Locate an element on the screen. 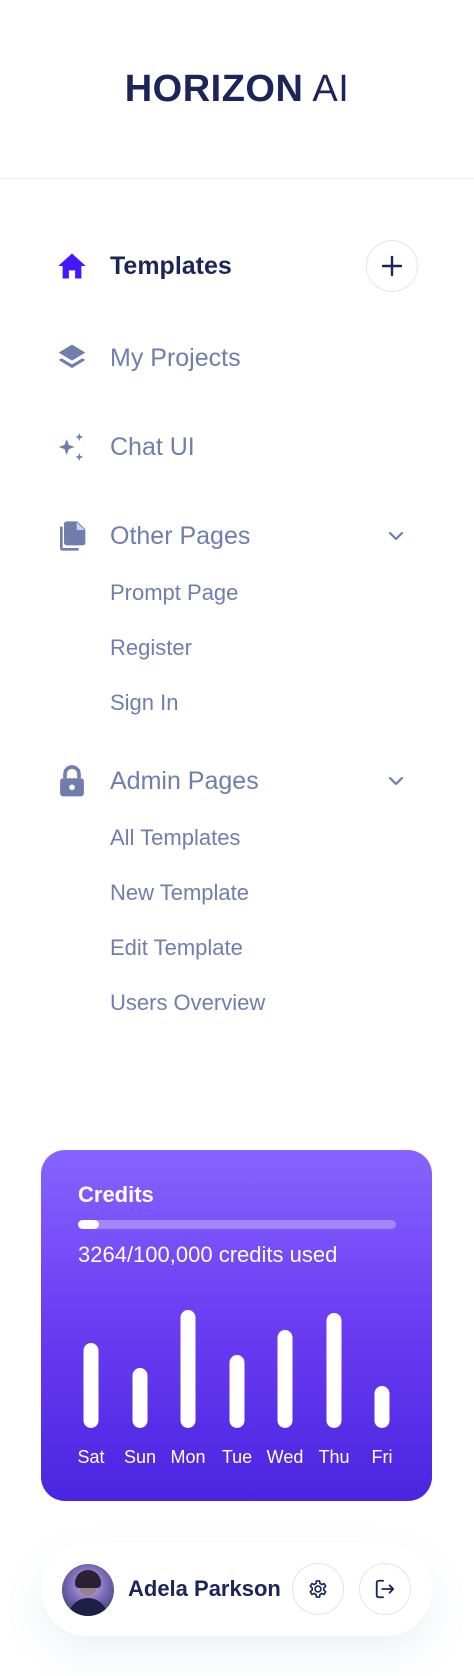  logout-button is located at coordinates (385, 1589).